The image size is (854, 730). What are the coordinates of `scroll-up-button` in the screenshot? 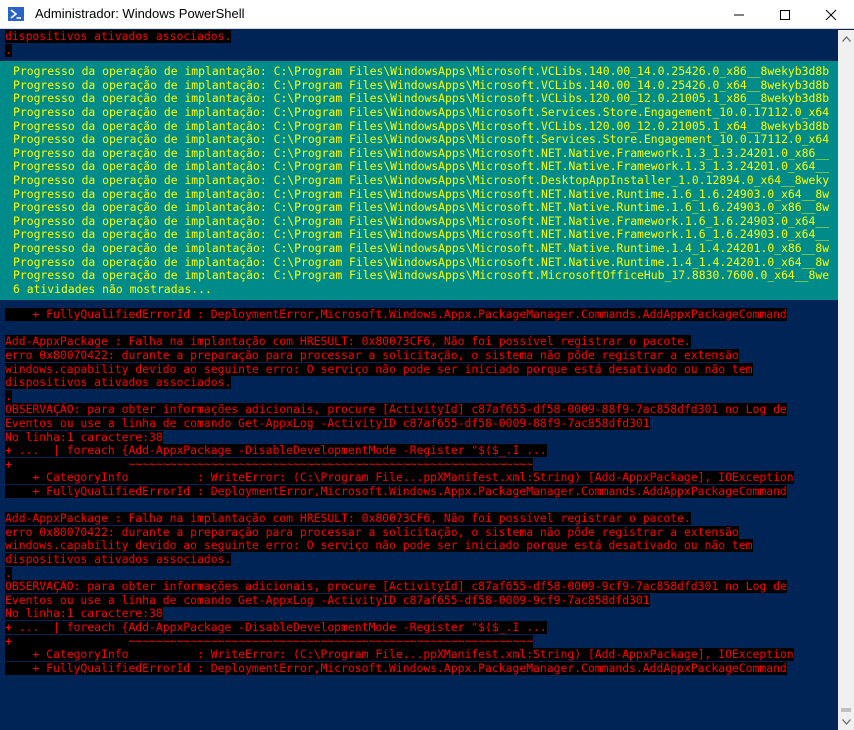 It's located at (846, 38).